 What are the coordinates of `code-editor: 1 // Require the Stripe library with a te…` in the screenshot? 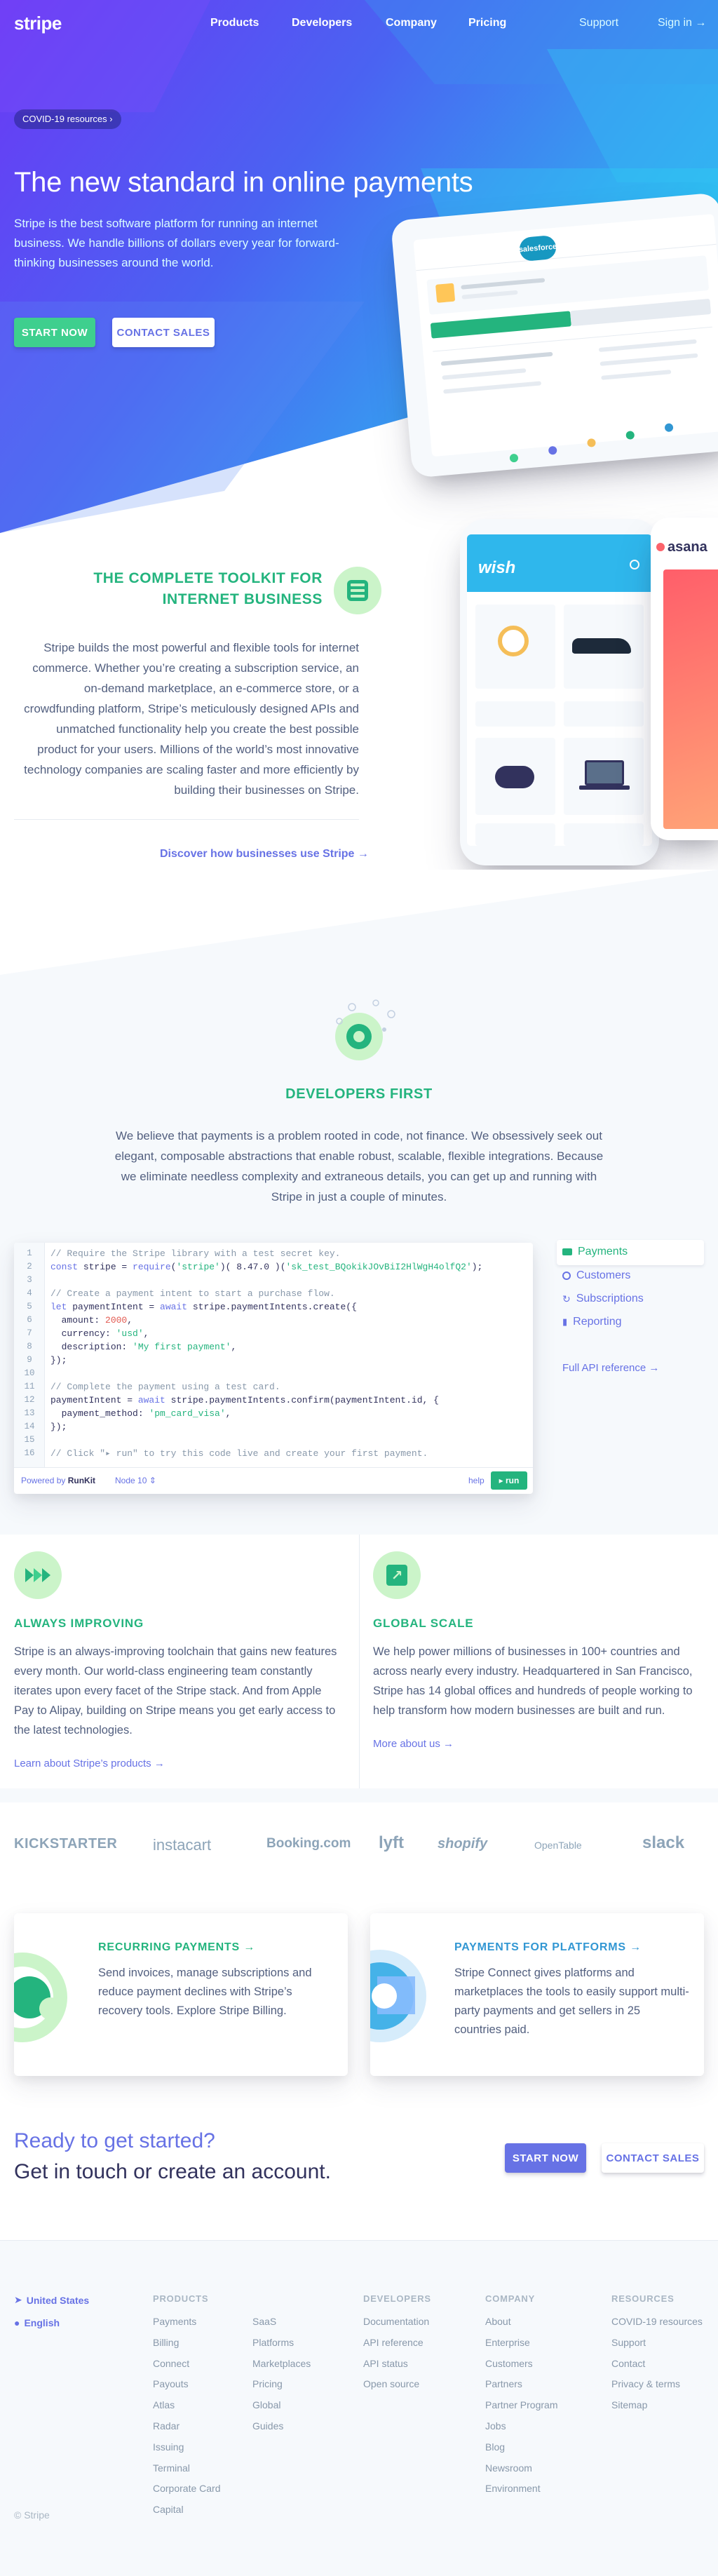 It's located at (273, 1368).